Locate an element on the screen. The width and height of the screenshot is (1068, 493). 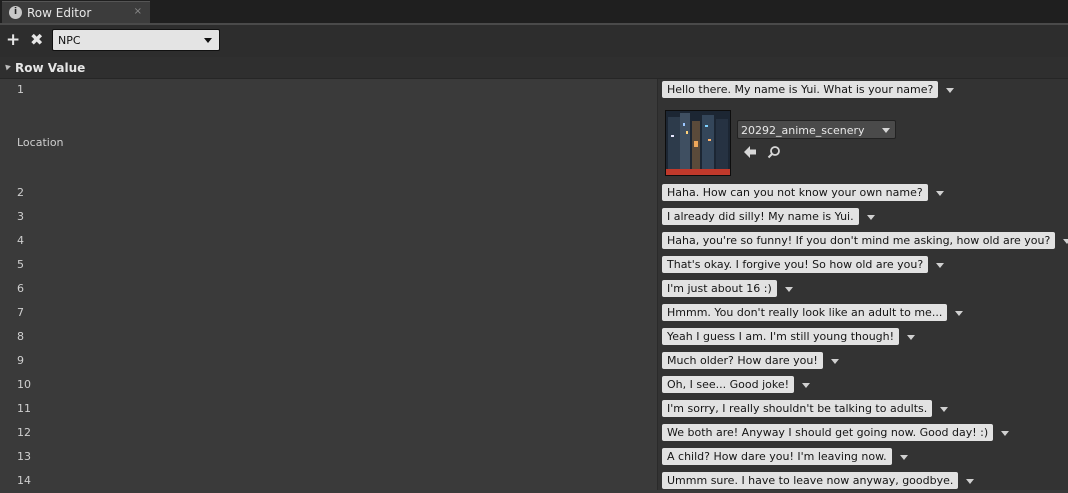
collapse-arrow-icon is located at coordinates (7, 66).